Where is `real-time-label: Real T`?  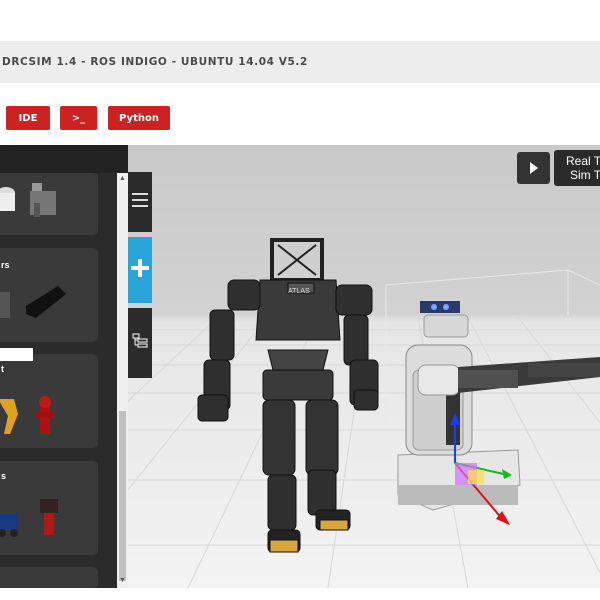
real-time-label: Real T is located at coordinates (583, 161).